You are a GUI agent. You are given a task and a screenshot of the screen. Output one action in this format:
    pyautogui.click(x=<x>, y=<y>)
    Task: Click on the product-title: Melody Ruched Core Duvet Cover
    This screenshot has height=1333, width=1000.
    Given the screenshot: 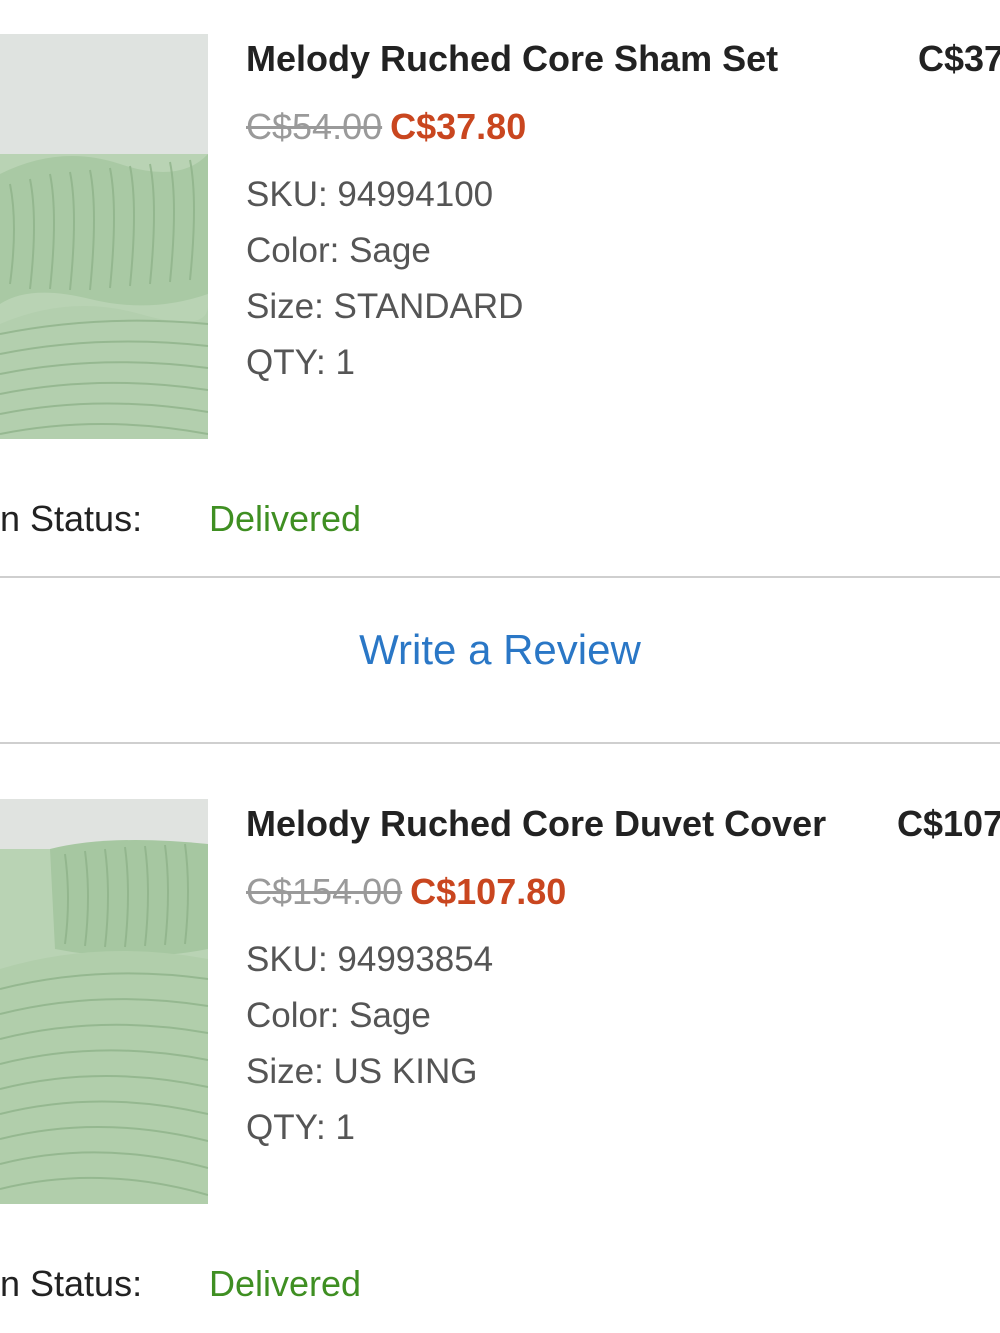 What is the action you would take?
    pyautogui.click(x=536, y=824)
    